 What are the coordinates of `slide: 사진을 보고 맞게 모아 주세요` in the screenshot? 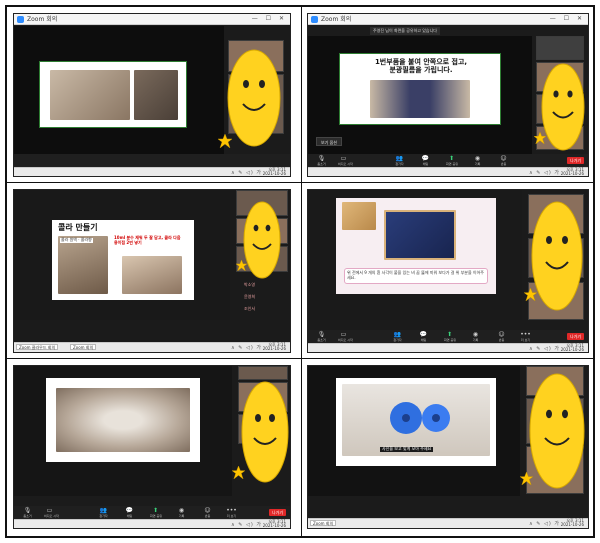 It's located at (416, 422).